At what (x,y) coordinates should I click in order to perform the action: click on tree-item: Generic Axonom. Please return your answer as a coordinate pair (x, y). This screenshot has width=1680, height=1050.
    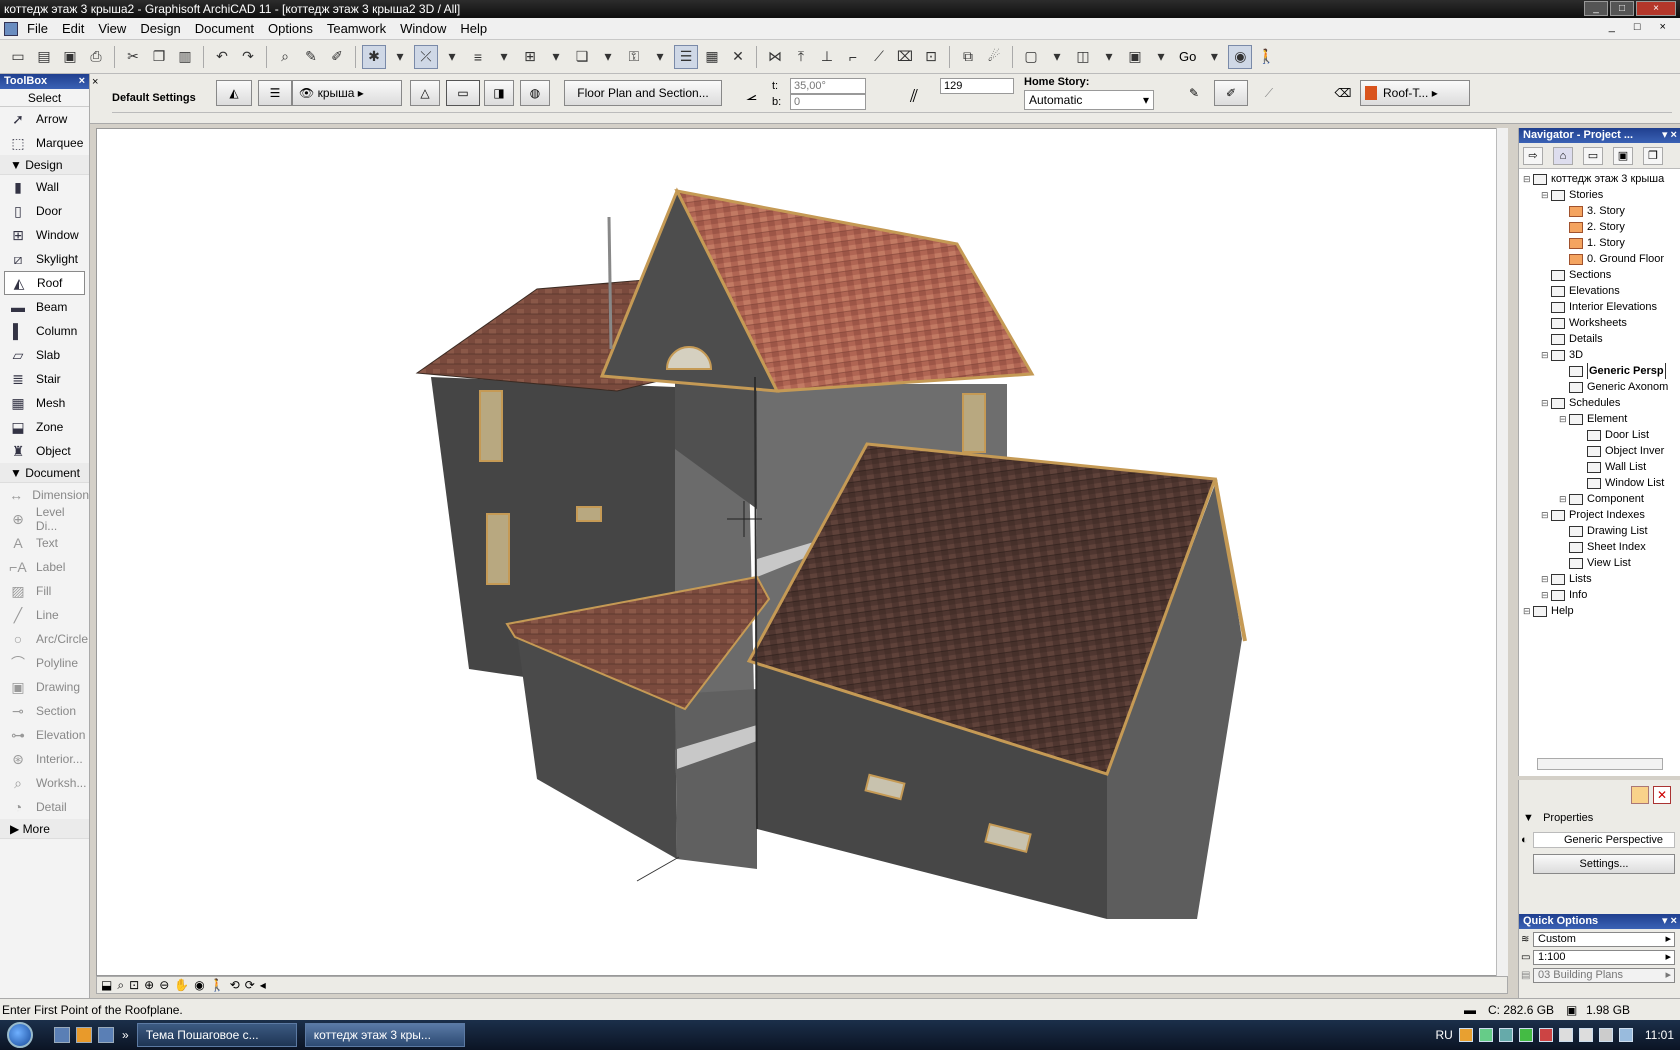
    Looking at the image, I should click on (1599, 387).